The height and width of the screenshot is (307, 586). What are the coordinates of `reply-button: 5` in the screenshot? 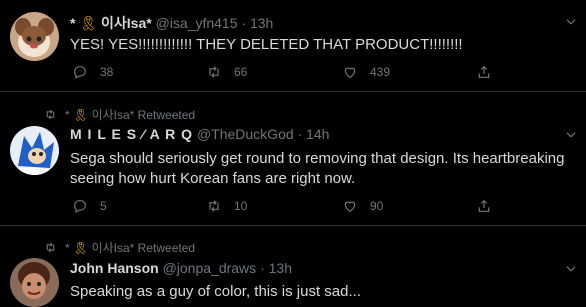 It's located at (89, 206).